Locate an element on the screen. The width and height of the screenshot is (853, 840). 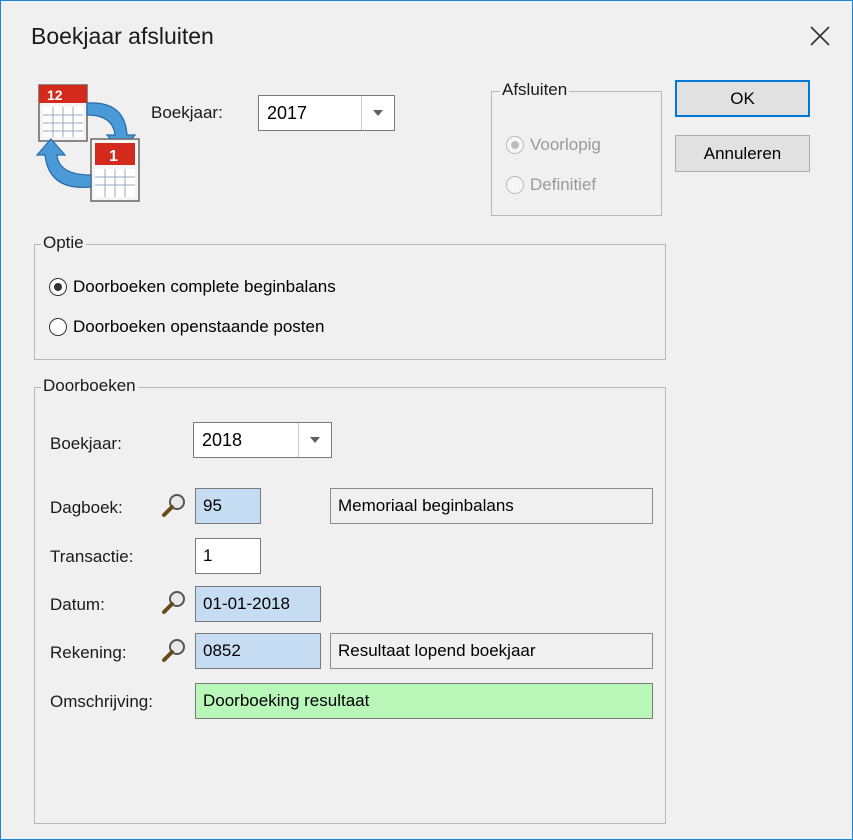
doorboeken-group-label: Doorboeken is located at coordinates (89, 386).